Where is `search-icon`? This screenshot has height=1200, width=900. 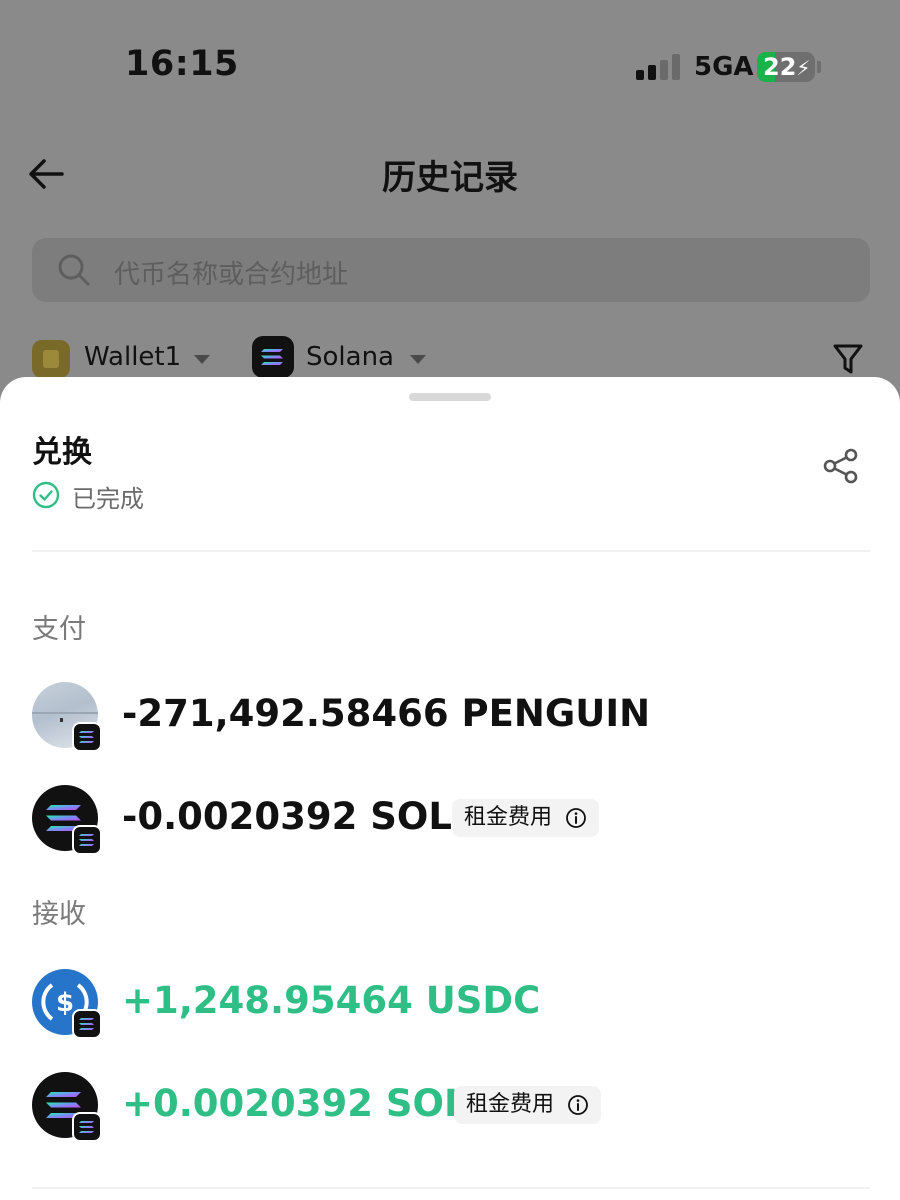
search-icon is located at coordinates (74, 270).